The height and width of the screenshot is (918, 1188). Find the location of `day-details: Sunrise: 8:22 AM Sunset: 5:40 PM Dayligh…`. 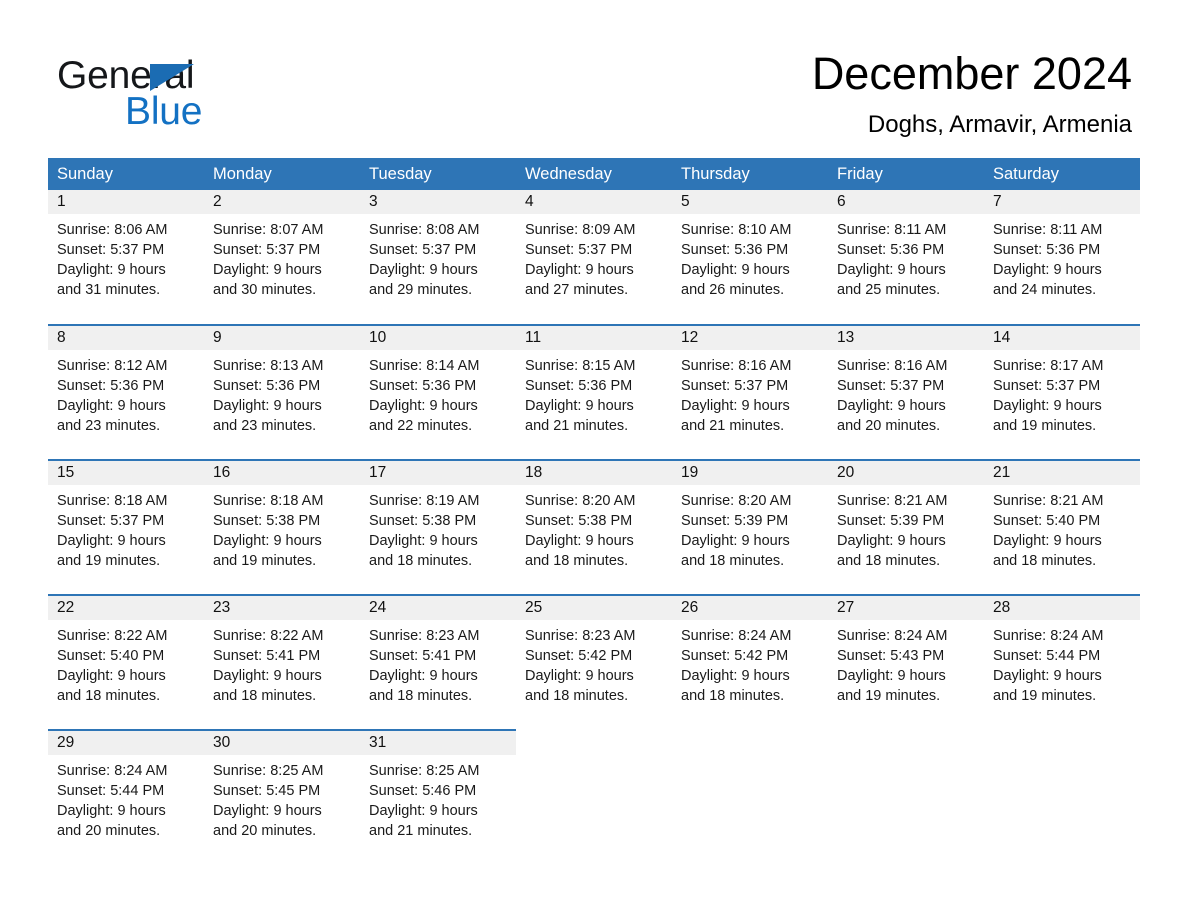

day-details: Sunrise: 8:22 AM Sunset: 5:40 PM Dayligh… is located at coordinates (126, 663).